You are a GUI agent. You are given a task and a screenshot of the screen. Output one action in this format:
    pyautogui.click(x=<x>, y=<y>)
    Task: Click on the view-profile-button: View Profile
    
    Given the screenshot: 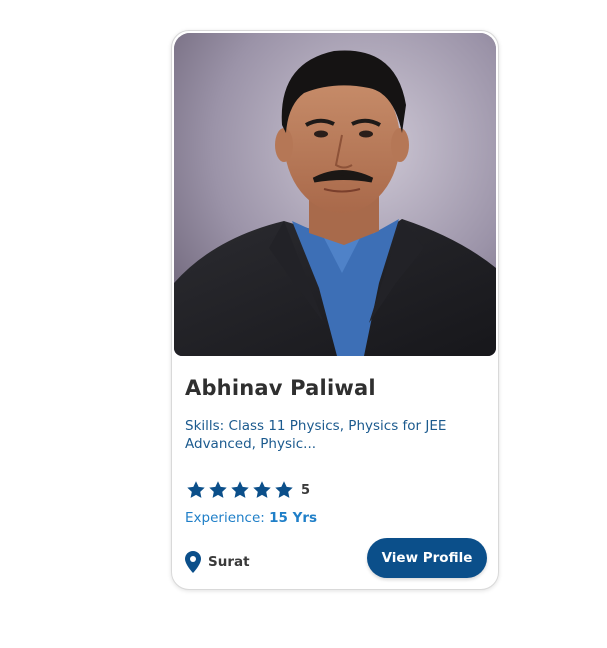 What is the action you would take?
    pyautogui.click(x=427, y=558)
    